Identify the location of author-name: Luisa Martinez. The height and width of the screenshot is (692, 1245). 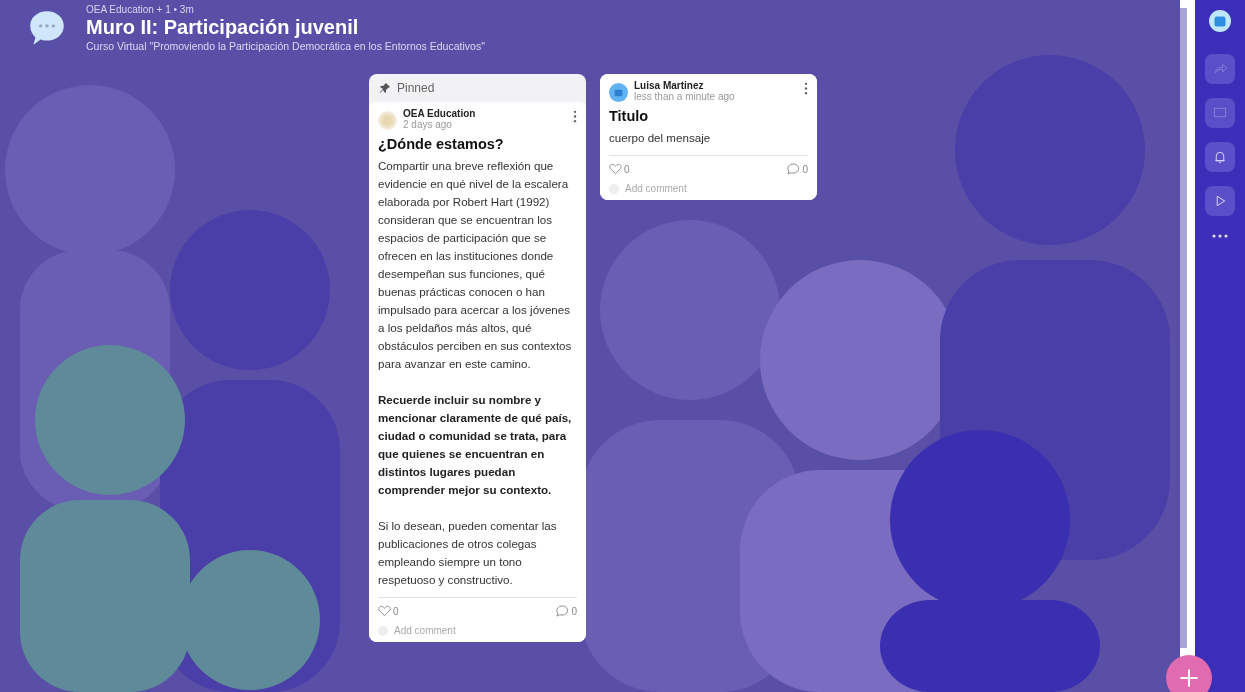
(669, 85).